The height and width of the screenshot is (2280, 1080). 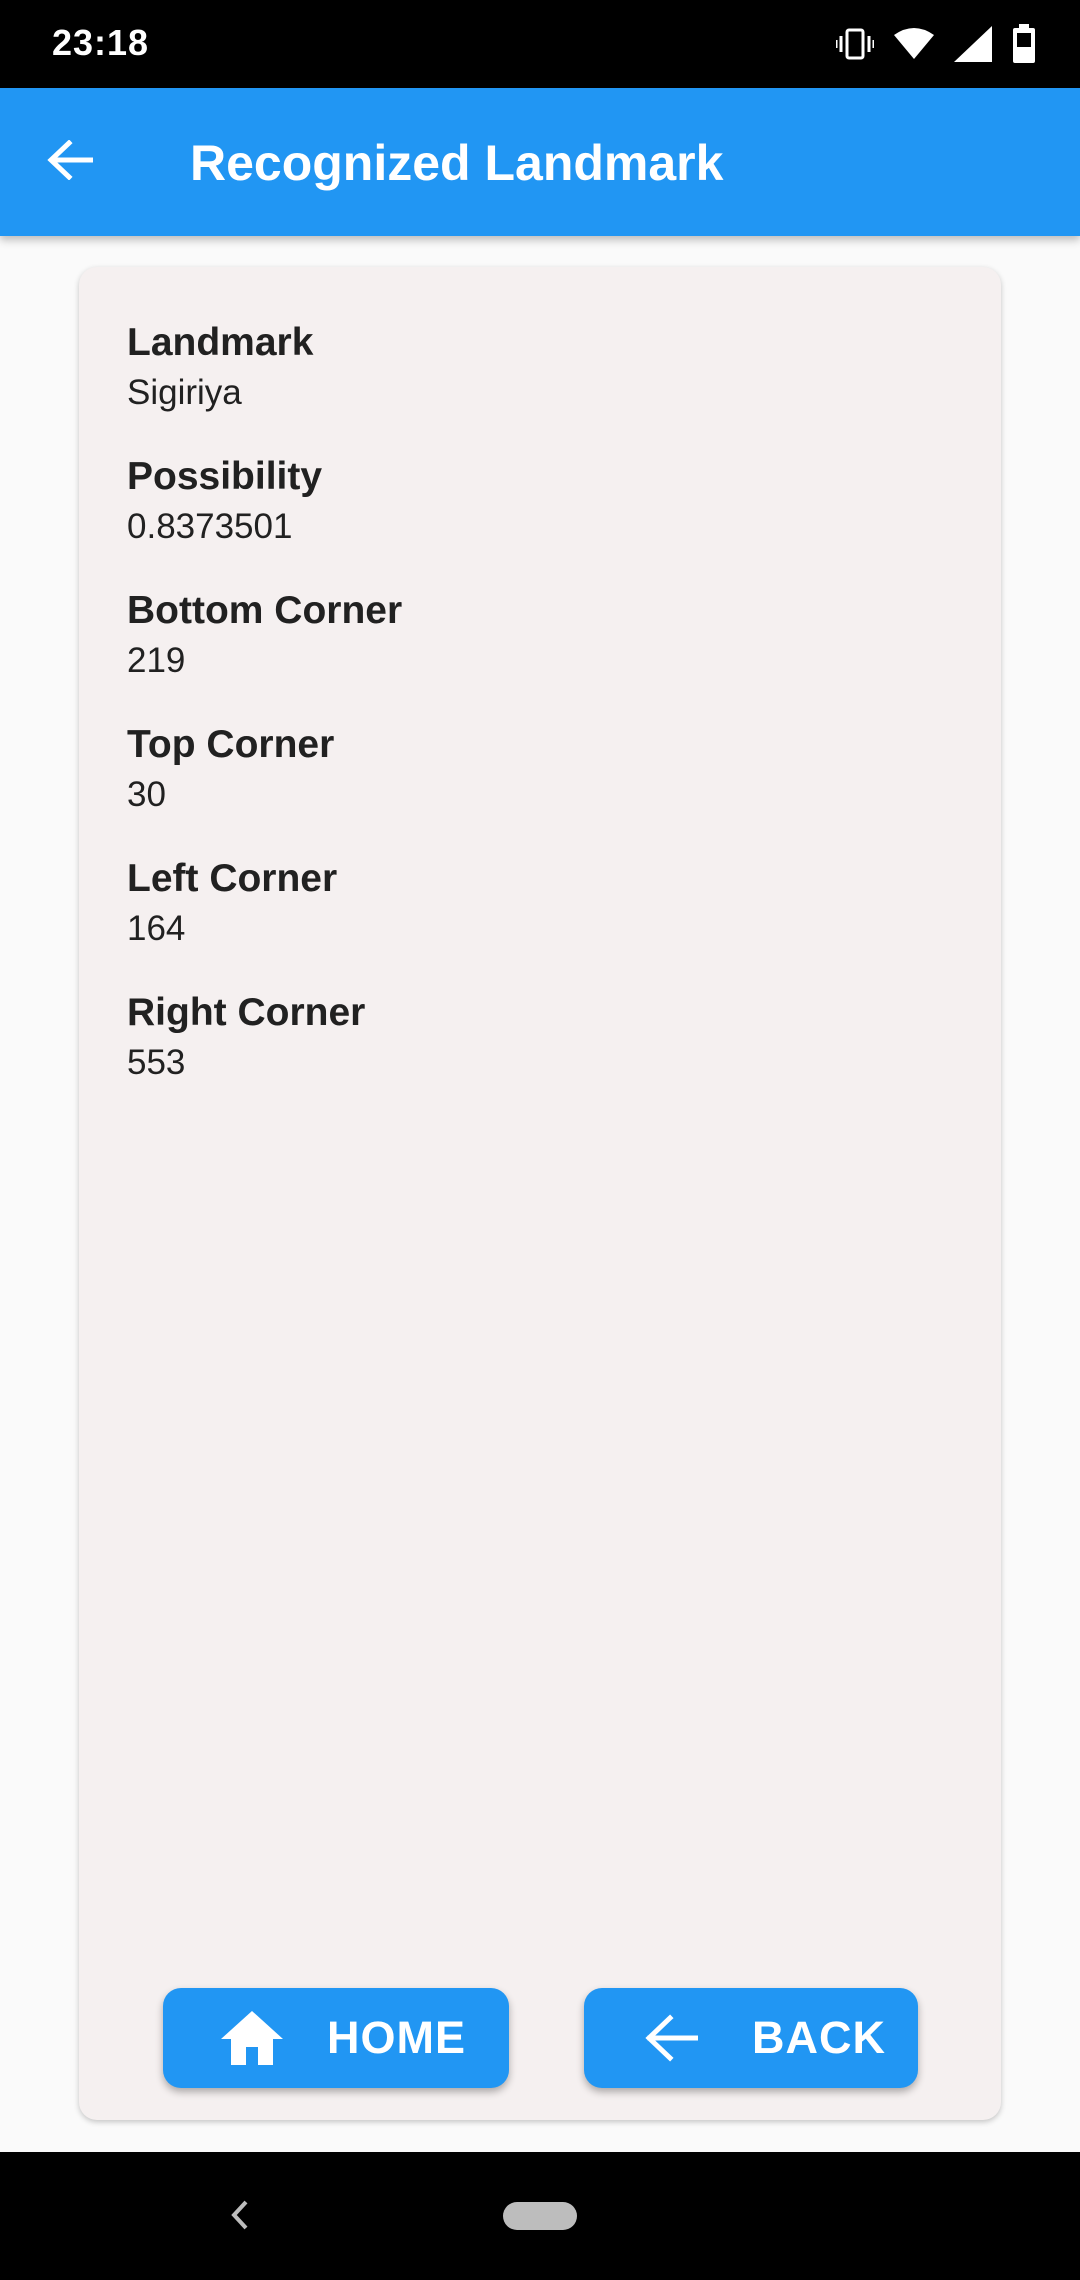 I want to click on field-bottom-corner: Bottom Corner 219, so click(x=264, y=654).